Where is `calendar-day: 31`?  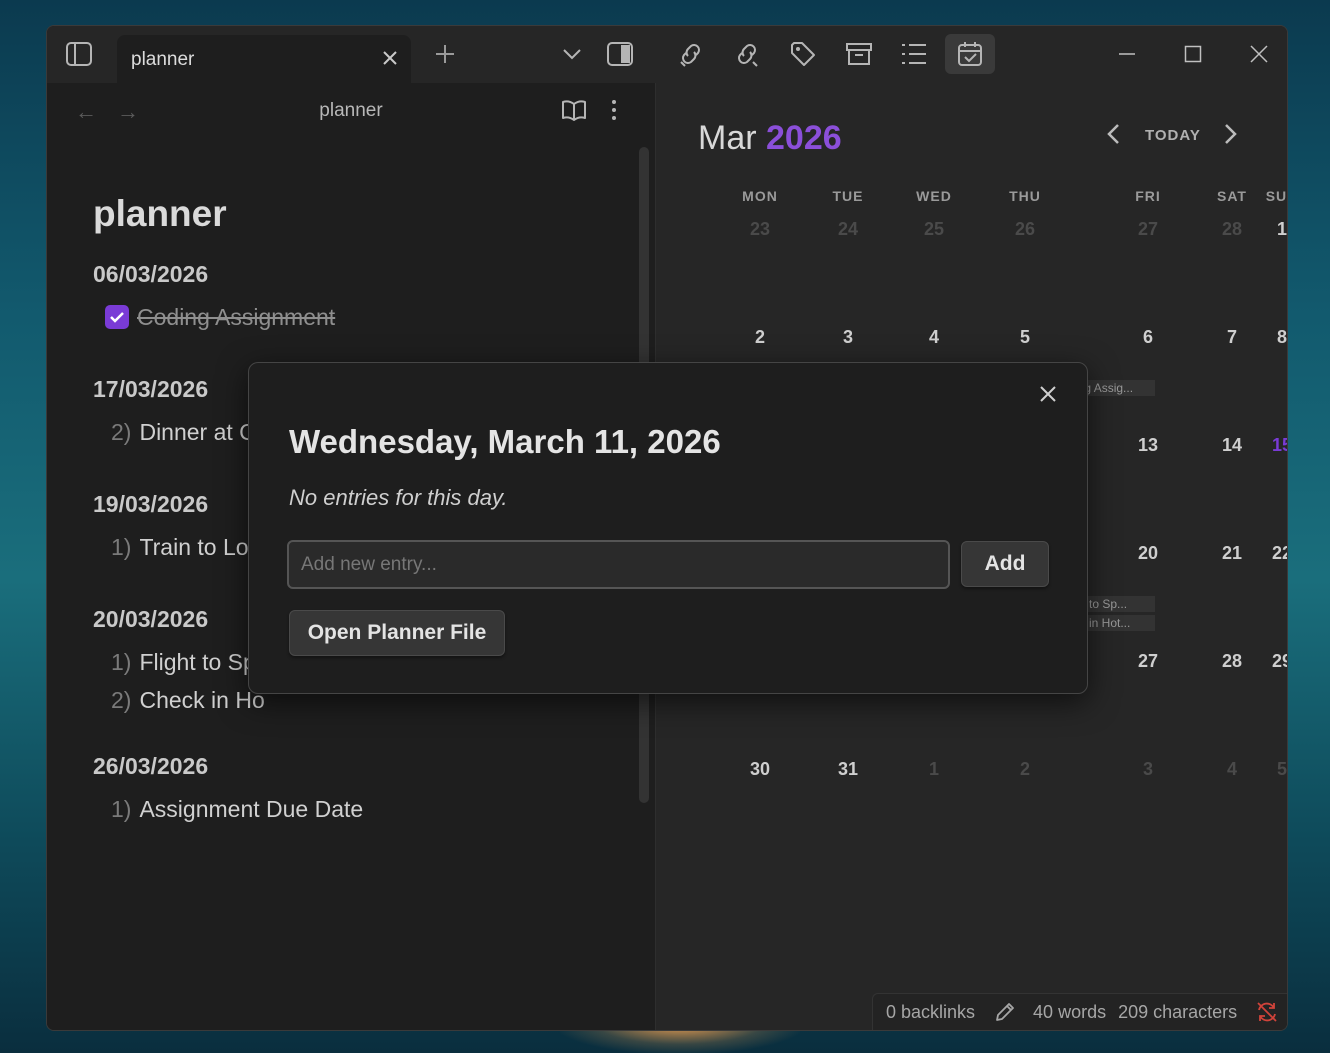
calendar-day: 31 is located at coordinates (848, 769).